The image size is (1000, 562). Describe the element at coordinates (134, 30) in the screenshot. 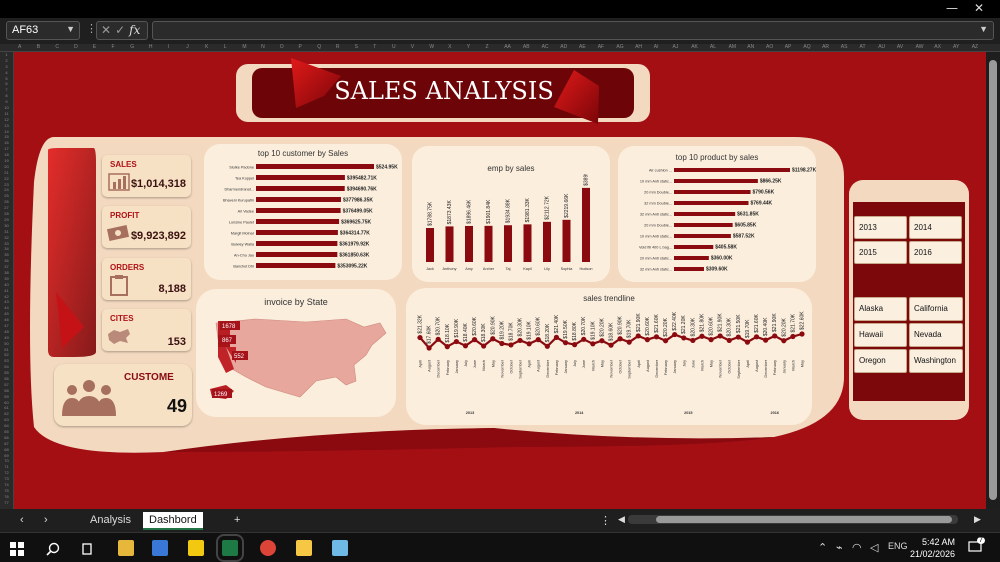

I see `insert-function-icon: fx` at that location.